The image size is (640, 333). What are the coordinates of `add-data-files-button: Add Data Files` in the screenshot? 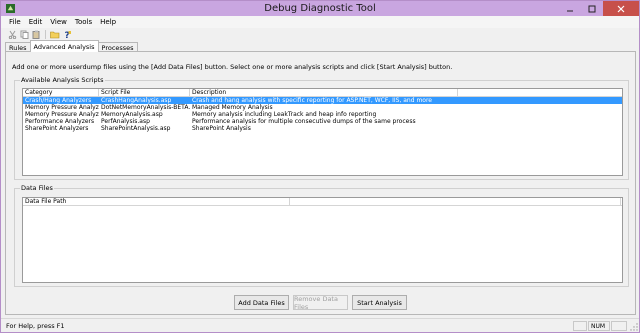 It's located at (261, 302).